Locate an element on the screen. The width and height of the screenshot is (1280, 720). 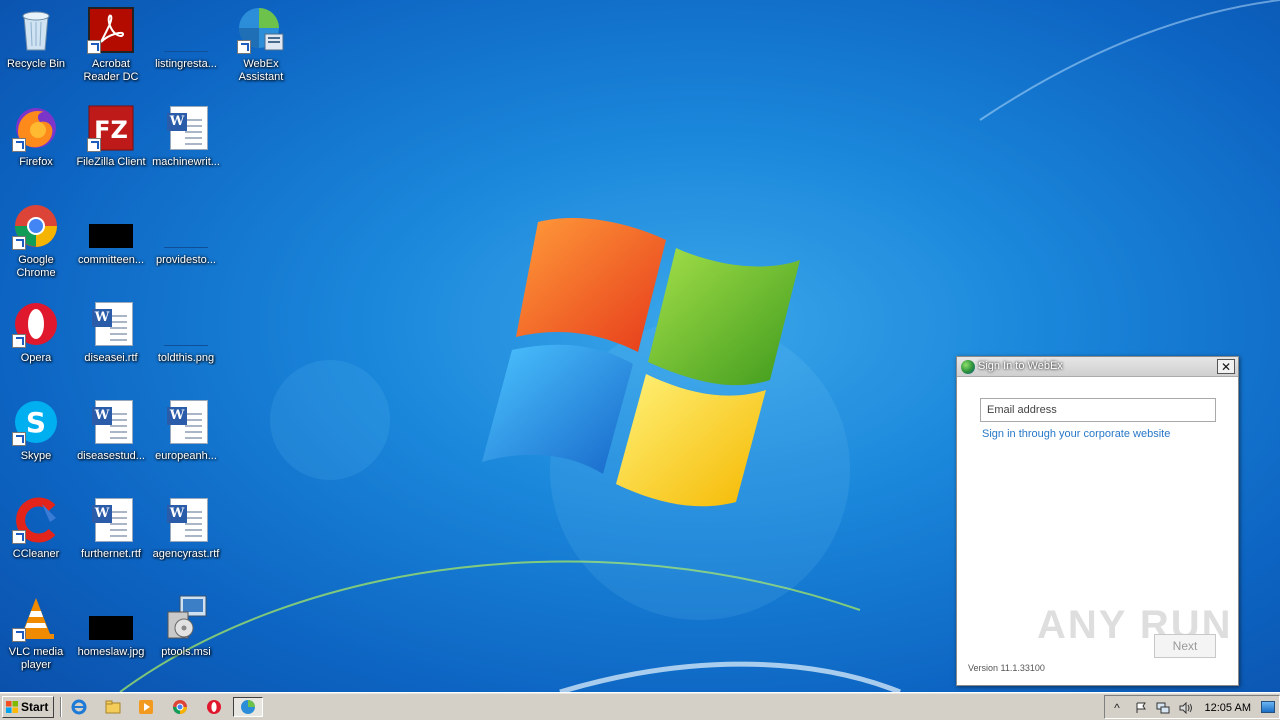
desktop-icon-firefox: Firefox is located at coordinates (37, 136).